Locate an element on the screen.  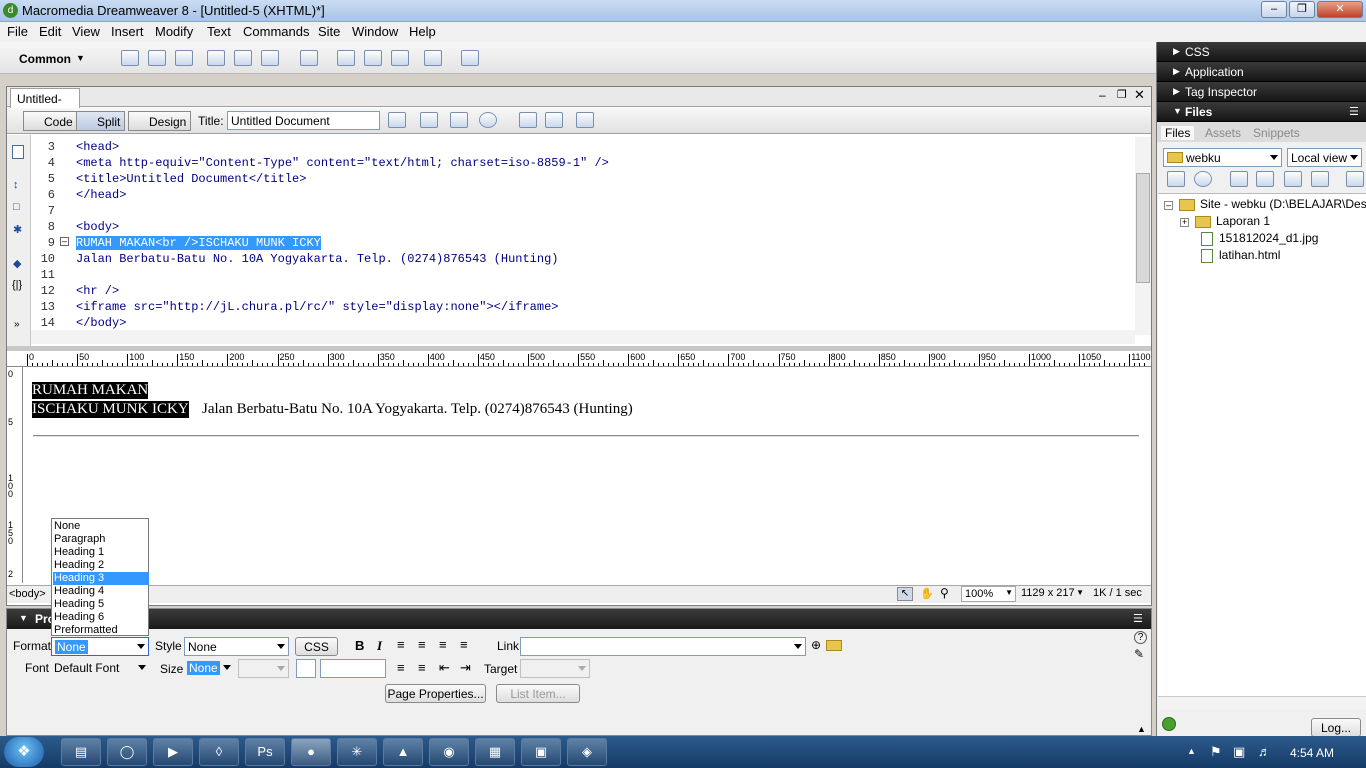
design-heading-line1: RUMAH MAKAN is located at coordinates (90, 390).